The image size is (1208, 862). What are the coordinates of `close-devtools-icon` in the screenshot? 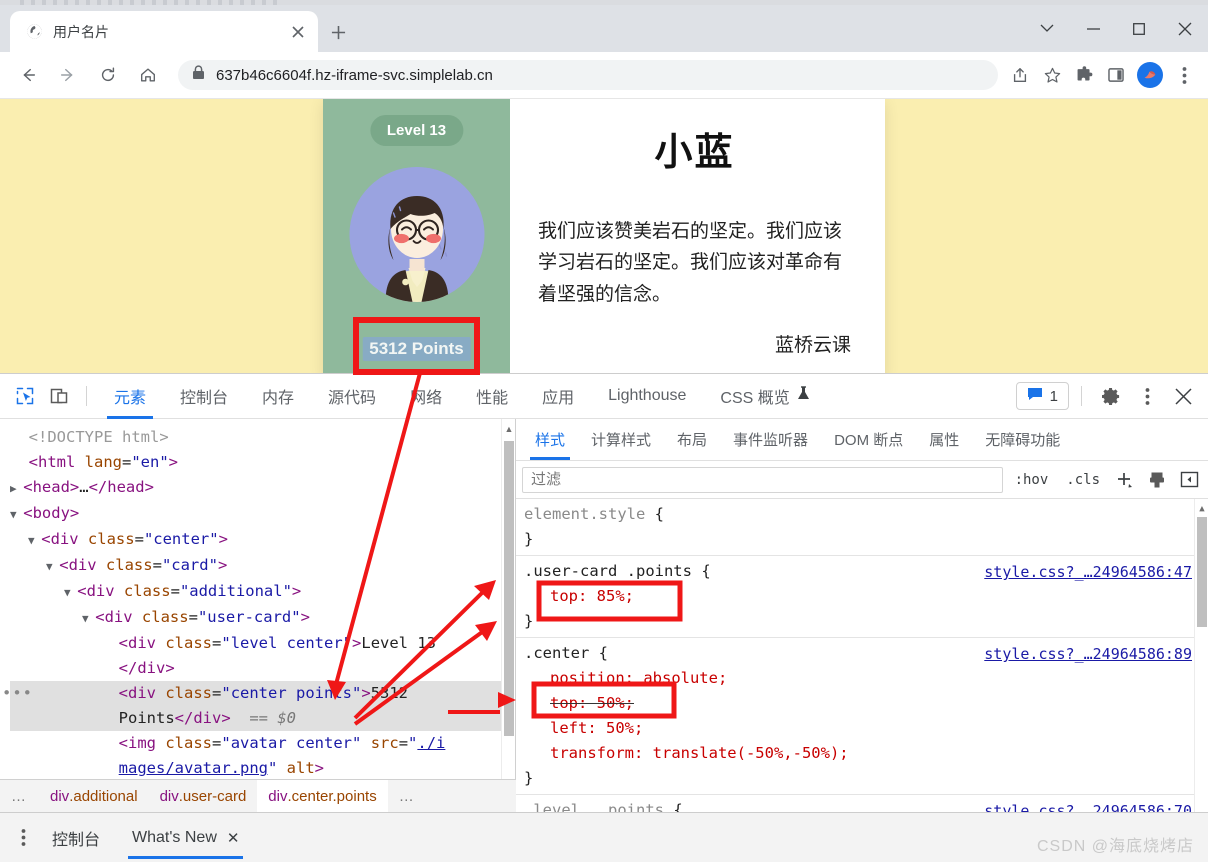 It's located at (1183, 396).